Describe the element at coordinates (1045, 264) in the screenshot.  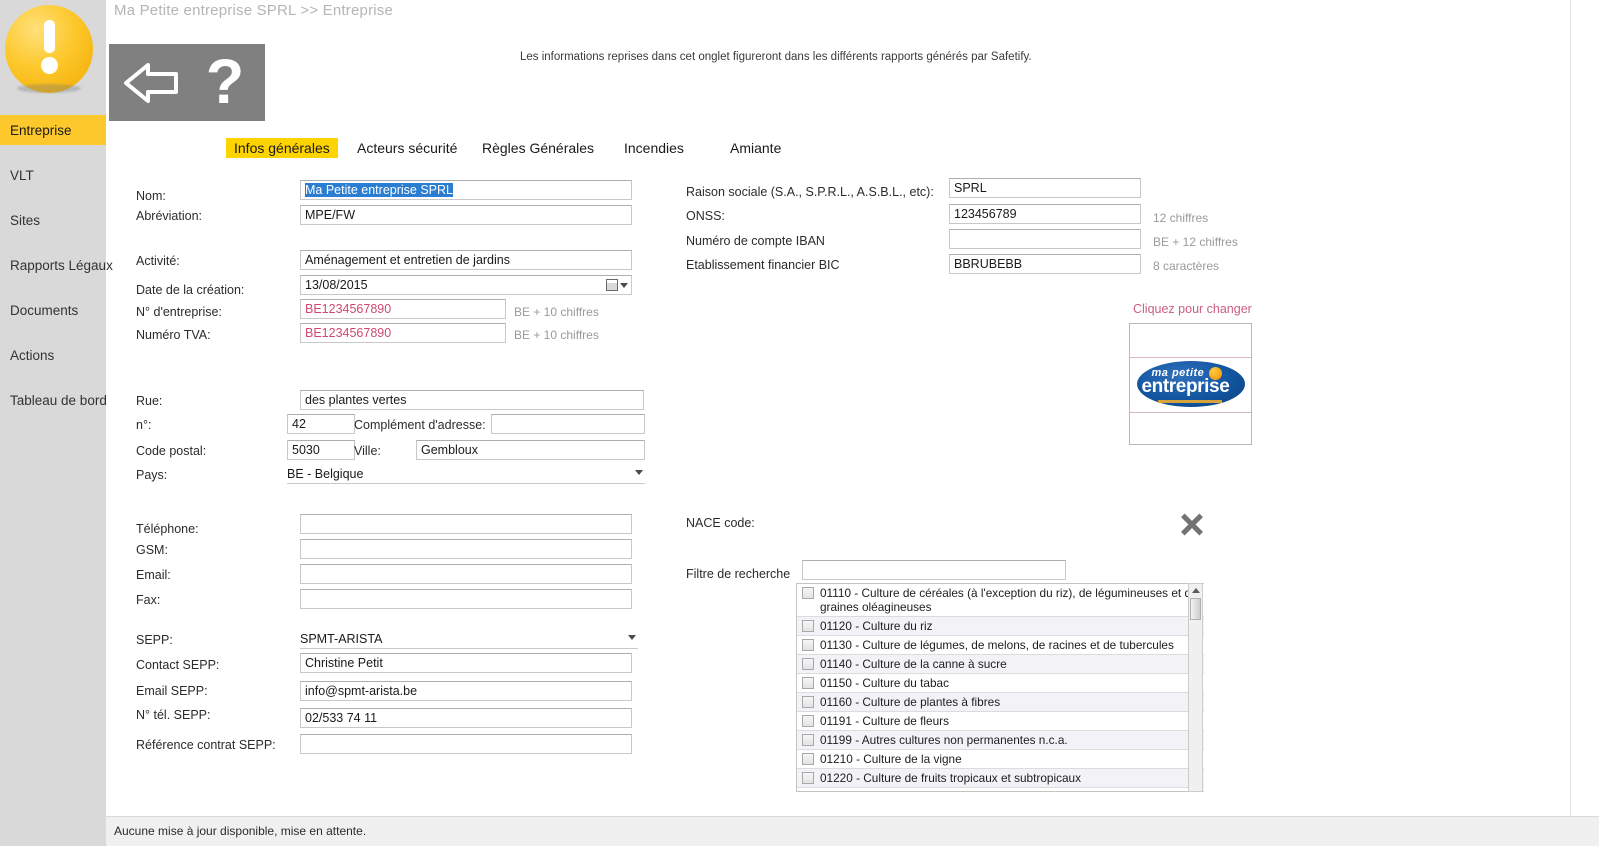
I see `bic-input: BBRUBEBB` at that location.